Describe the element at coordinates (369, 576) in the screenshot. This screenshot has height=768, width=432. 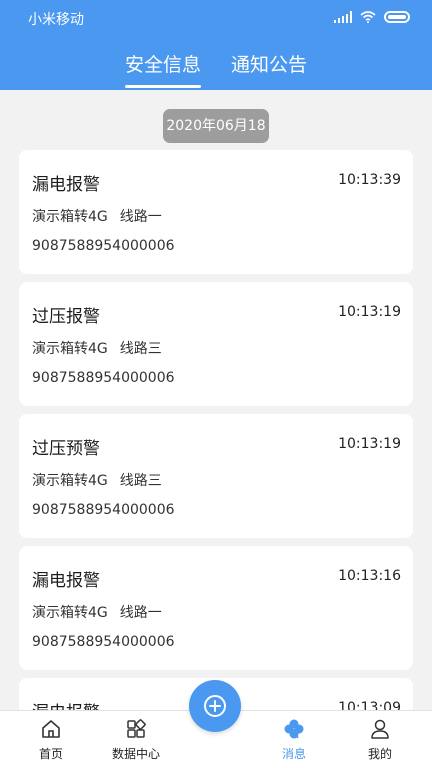
I see `alert-time: 10:13:16` at that location.